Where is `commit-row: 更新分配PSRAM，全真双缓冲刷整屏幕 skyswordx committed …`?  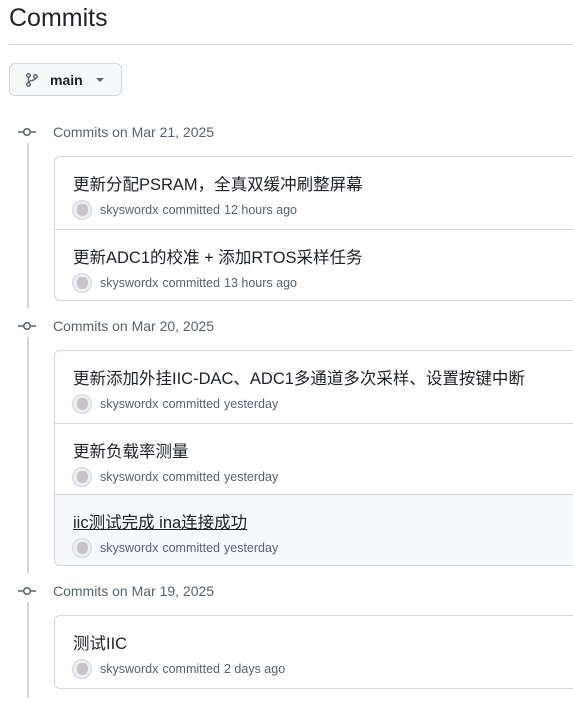 commit-row: 更新分配PSRAM，全真双缓冲刷整屏幕 skyswordx committed … is located at coordinates (314, 193).